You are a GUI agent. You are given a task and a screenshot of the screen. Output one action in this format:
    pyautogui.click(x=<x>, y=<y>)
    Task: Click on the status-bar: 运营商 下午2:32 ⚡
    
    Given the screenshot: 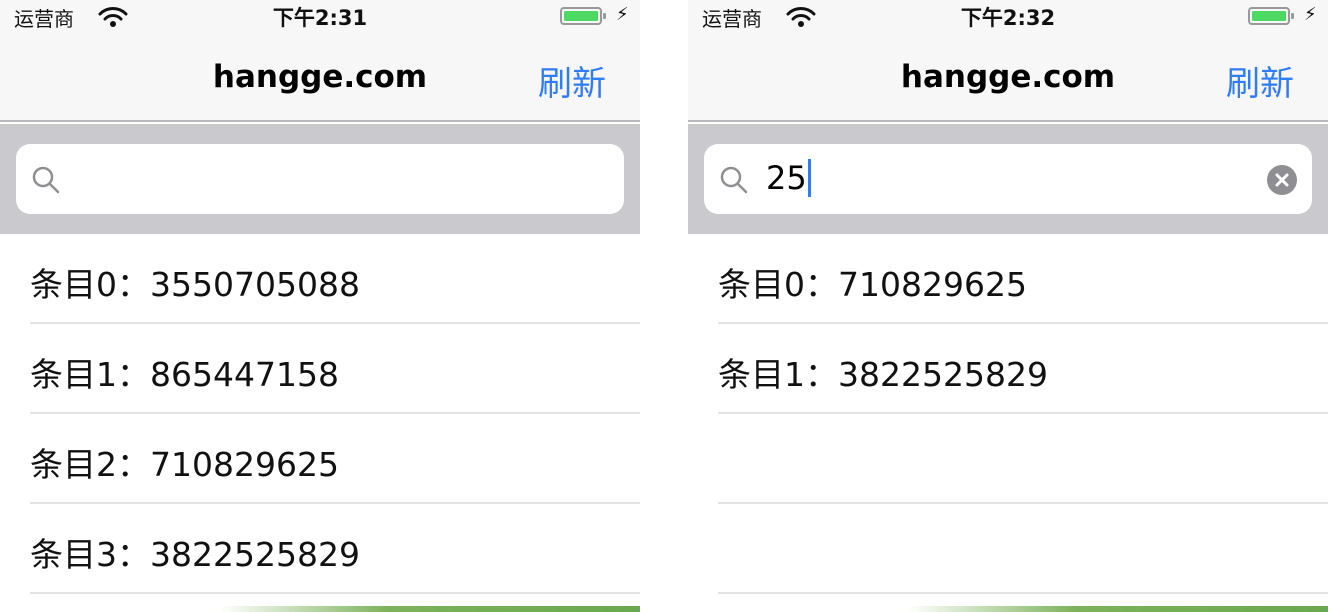 What is the action you would take?
    pyautogui.click(x=1008, y=16)
    